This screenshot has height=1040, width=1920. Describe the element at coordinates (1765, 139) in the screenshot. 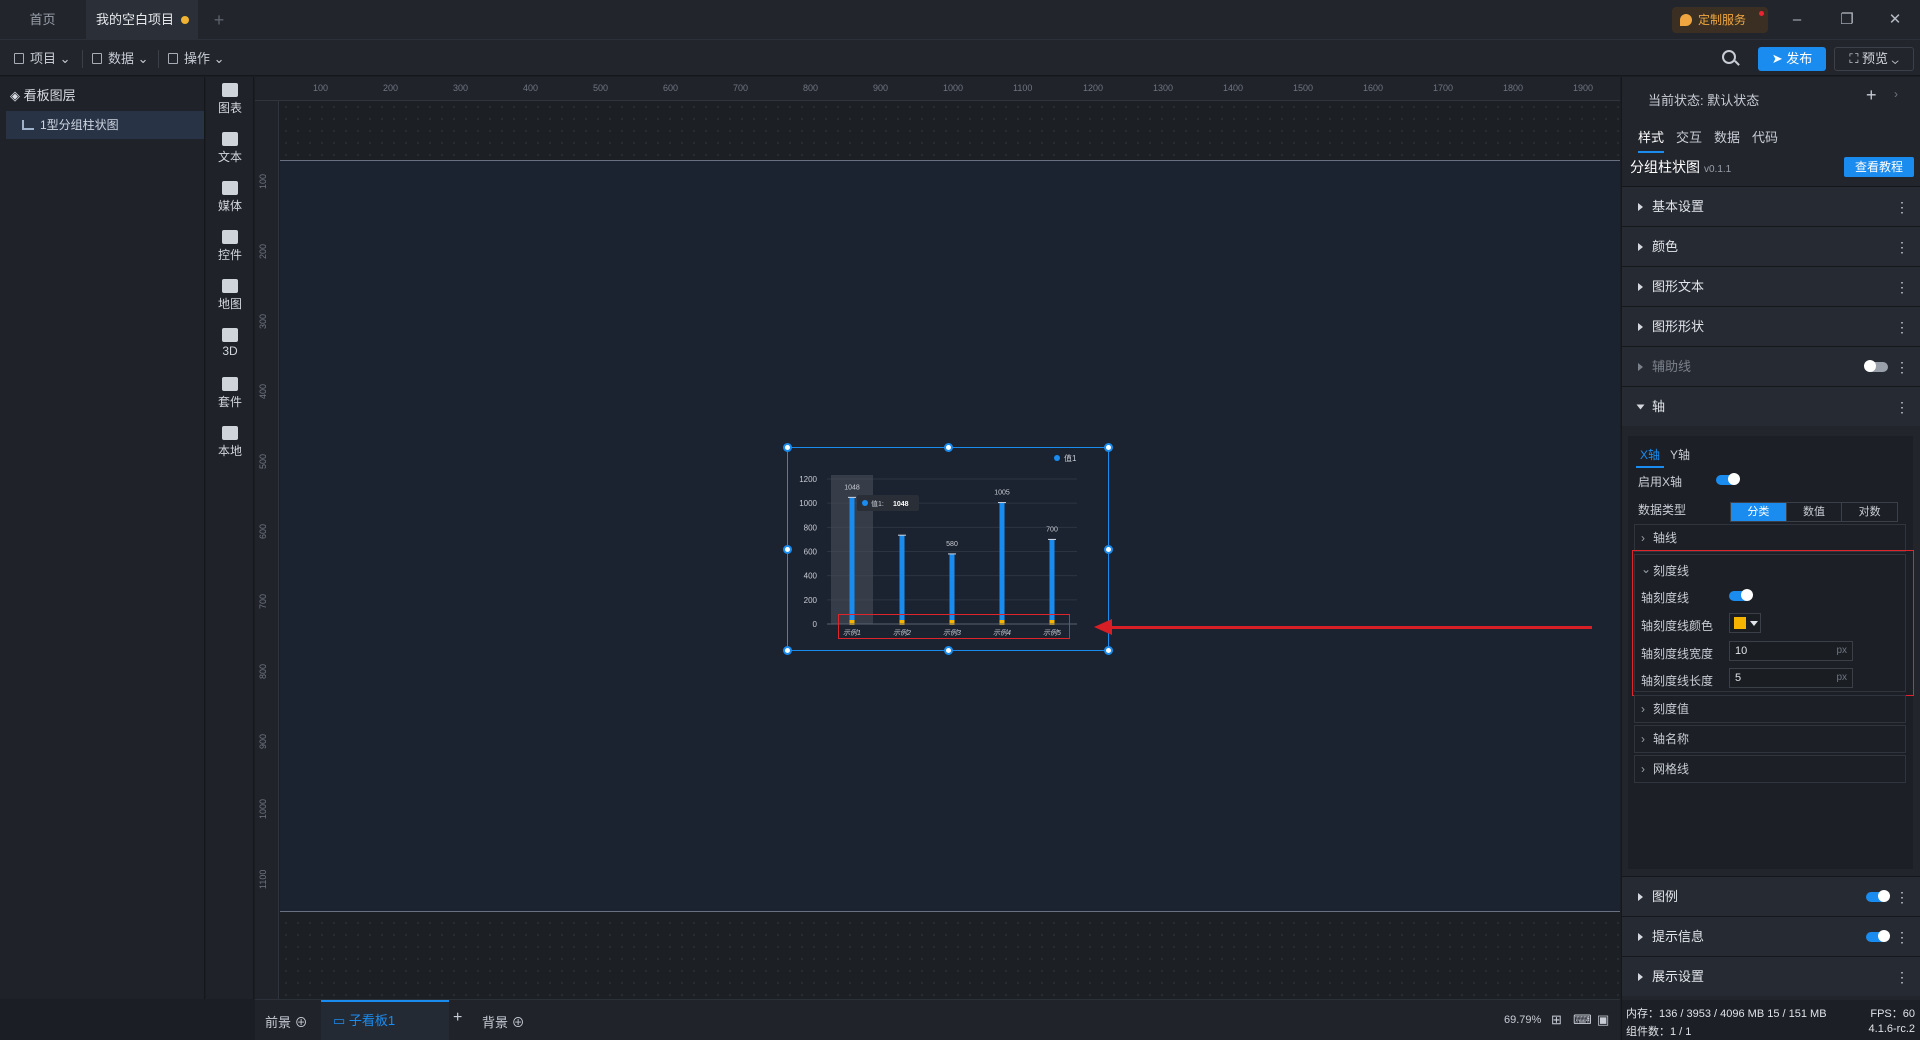

I see `tab-code: 代码` at that location.